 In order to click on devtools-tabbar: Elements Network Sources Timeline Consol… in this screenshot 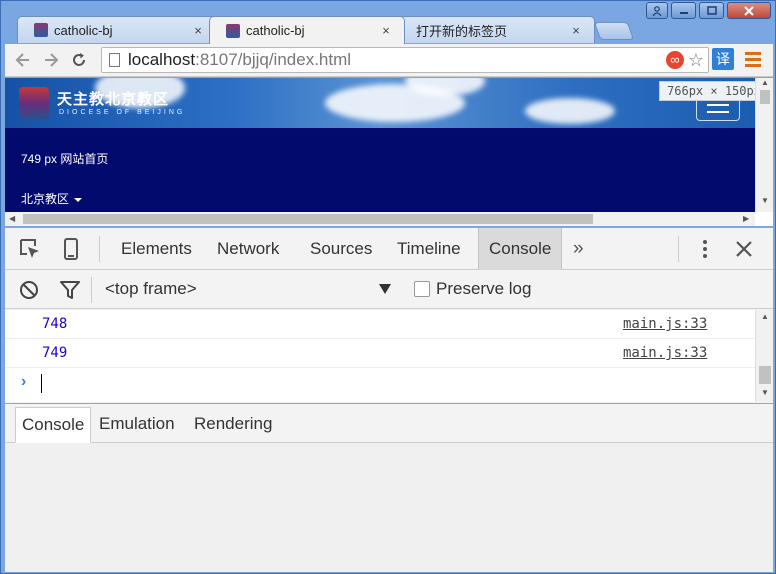, I will do `click(389, 249)`.